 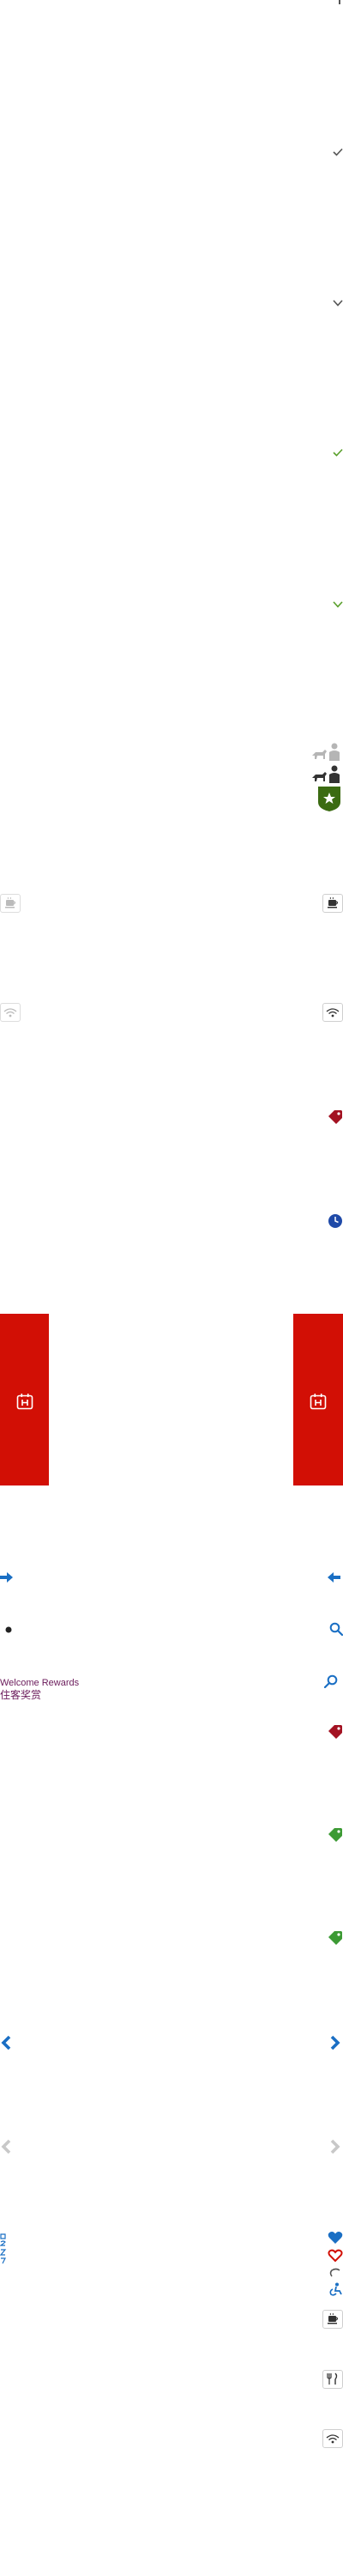 I want to click on check-green-icon, so click(x=338, y=452).